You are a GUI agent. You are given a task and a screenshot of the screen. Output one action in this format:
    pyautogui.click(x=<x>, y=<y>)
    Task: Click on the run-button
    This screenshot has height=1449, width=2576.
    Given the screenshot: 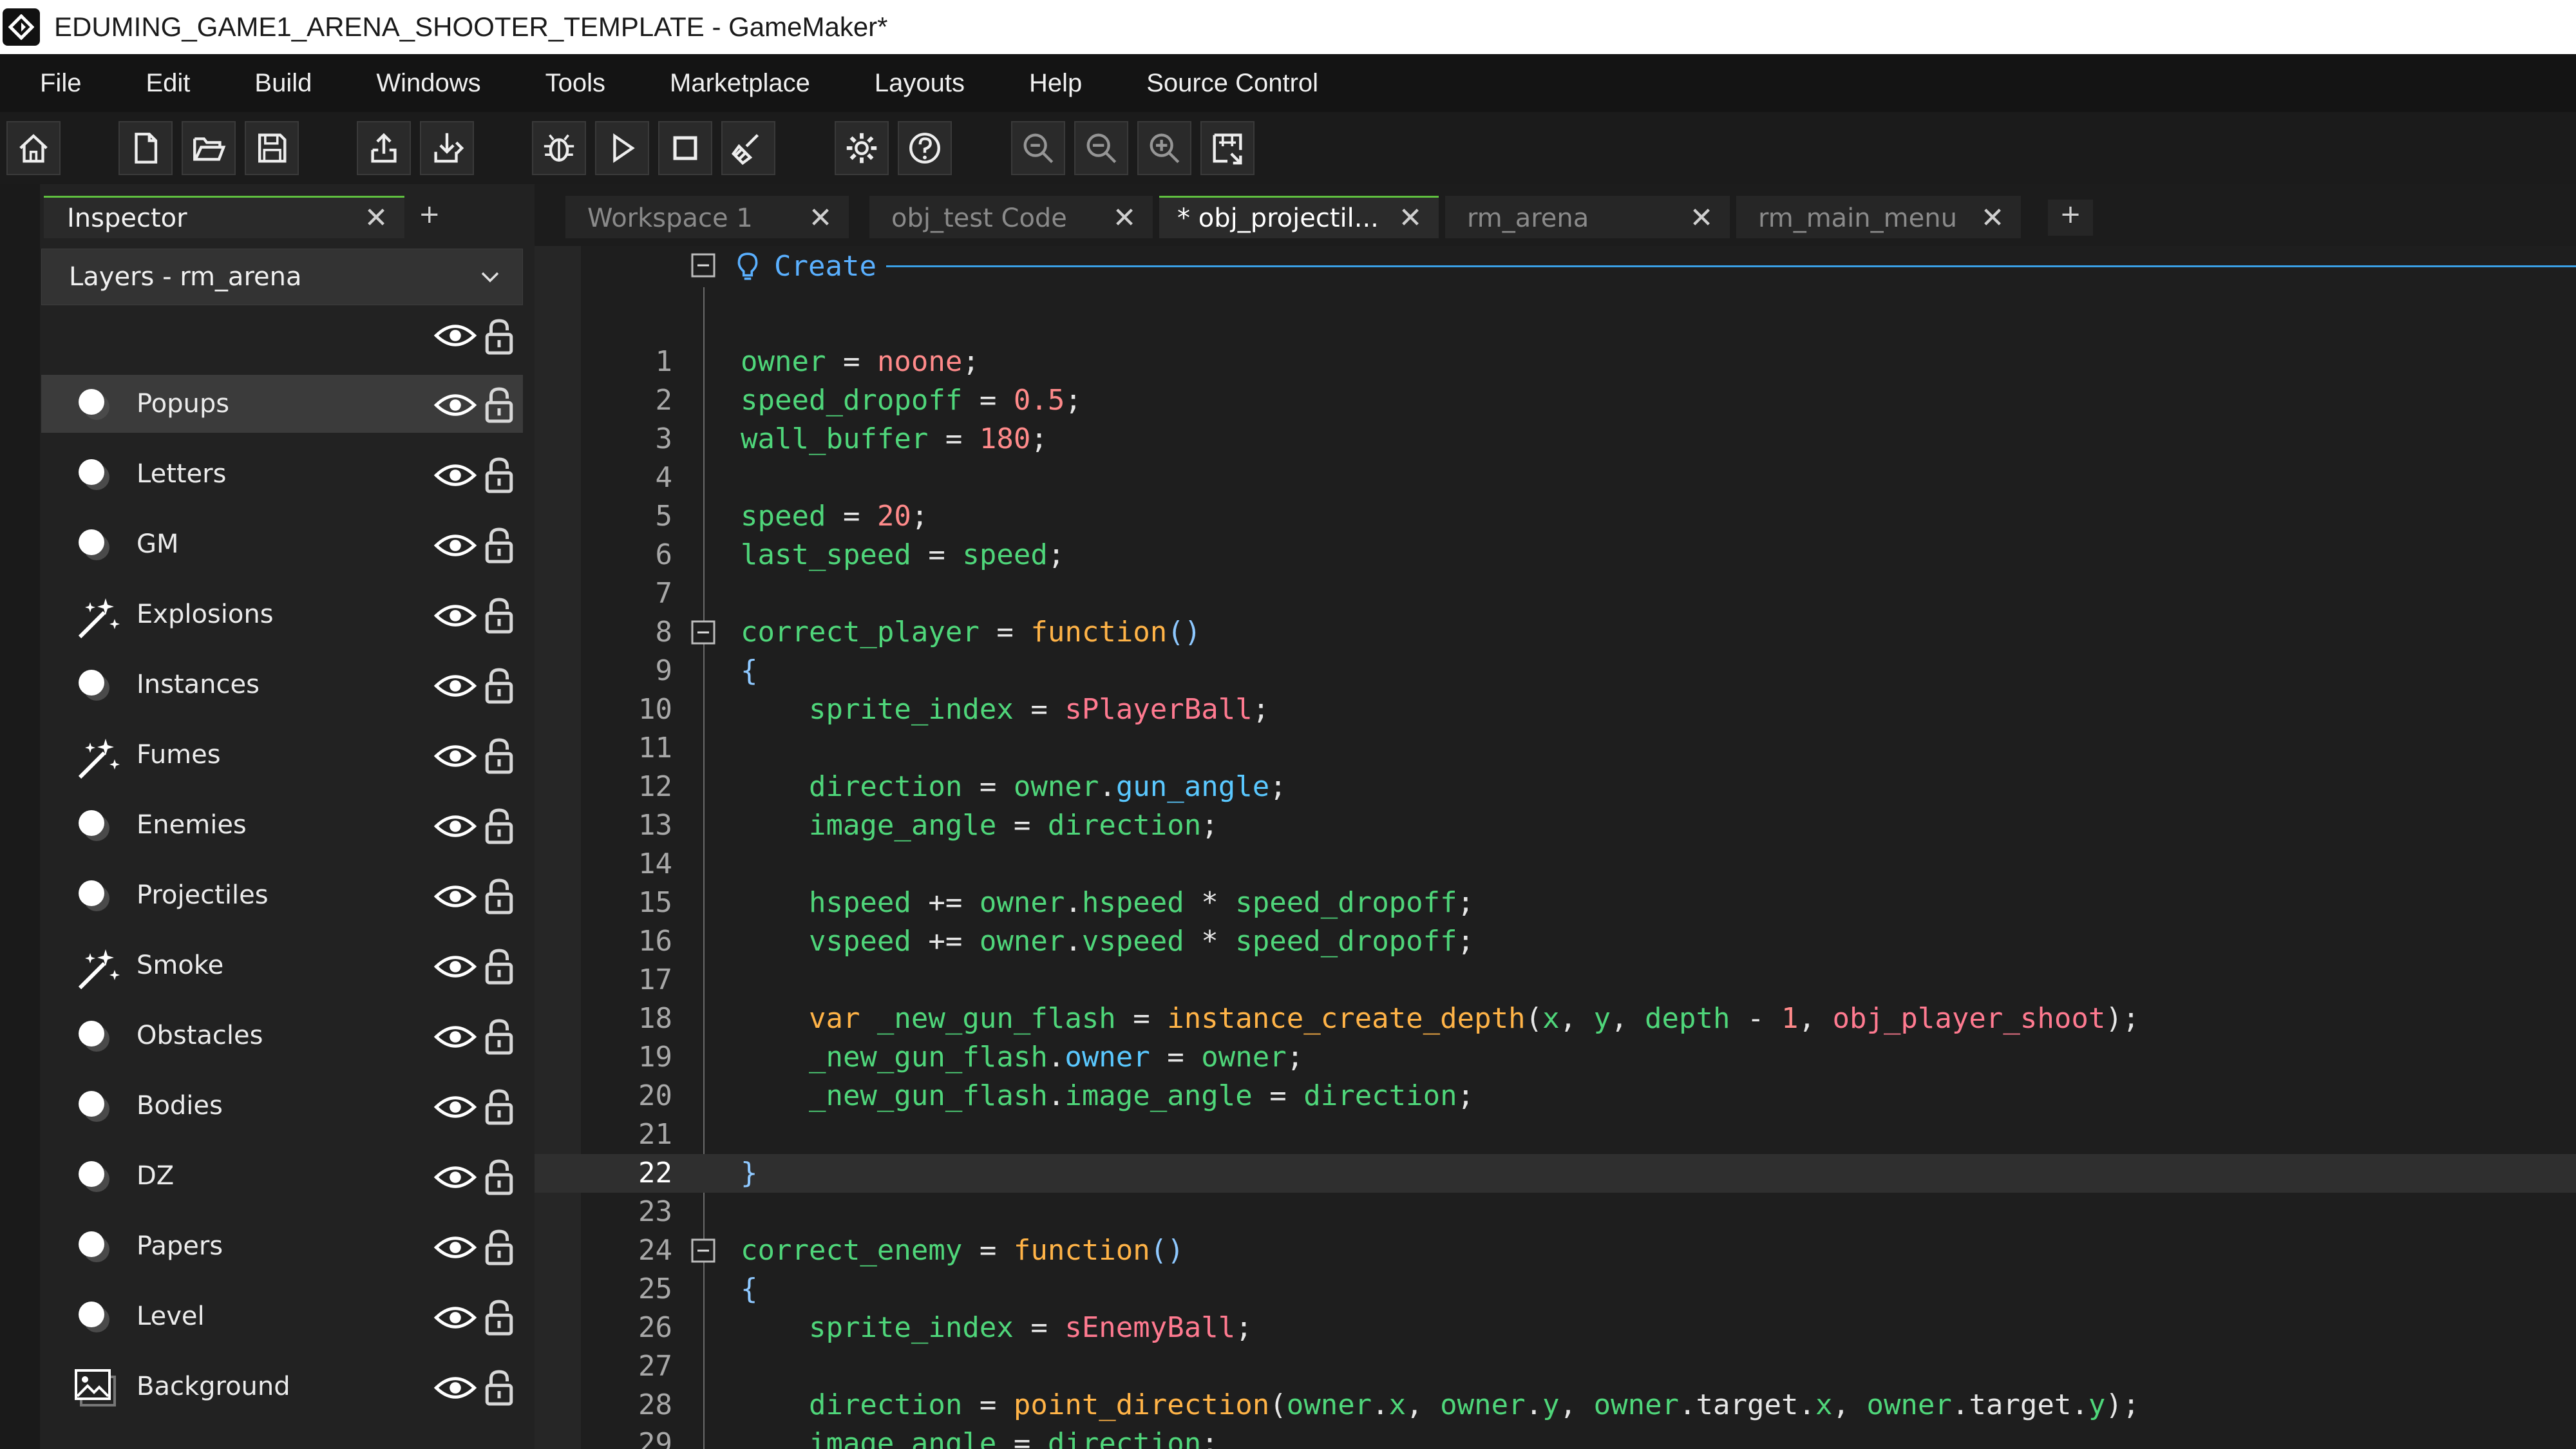 What is the action you would take?
    pyautogui.click(x=622, y=148)
    